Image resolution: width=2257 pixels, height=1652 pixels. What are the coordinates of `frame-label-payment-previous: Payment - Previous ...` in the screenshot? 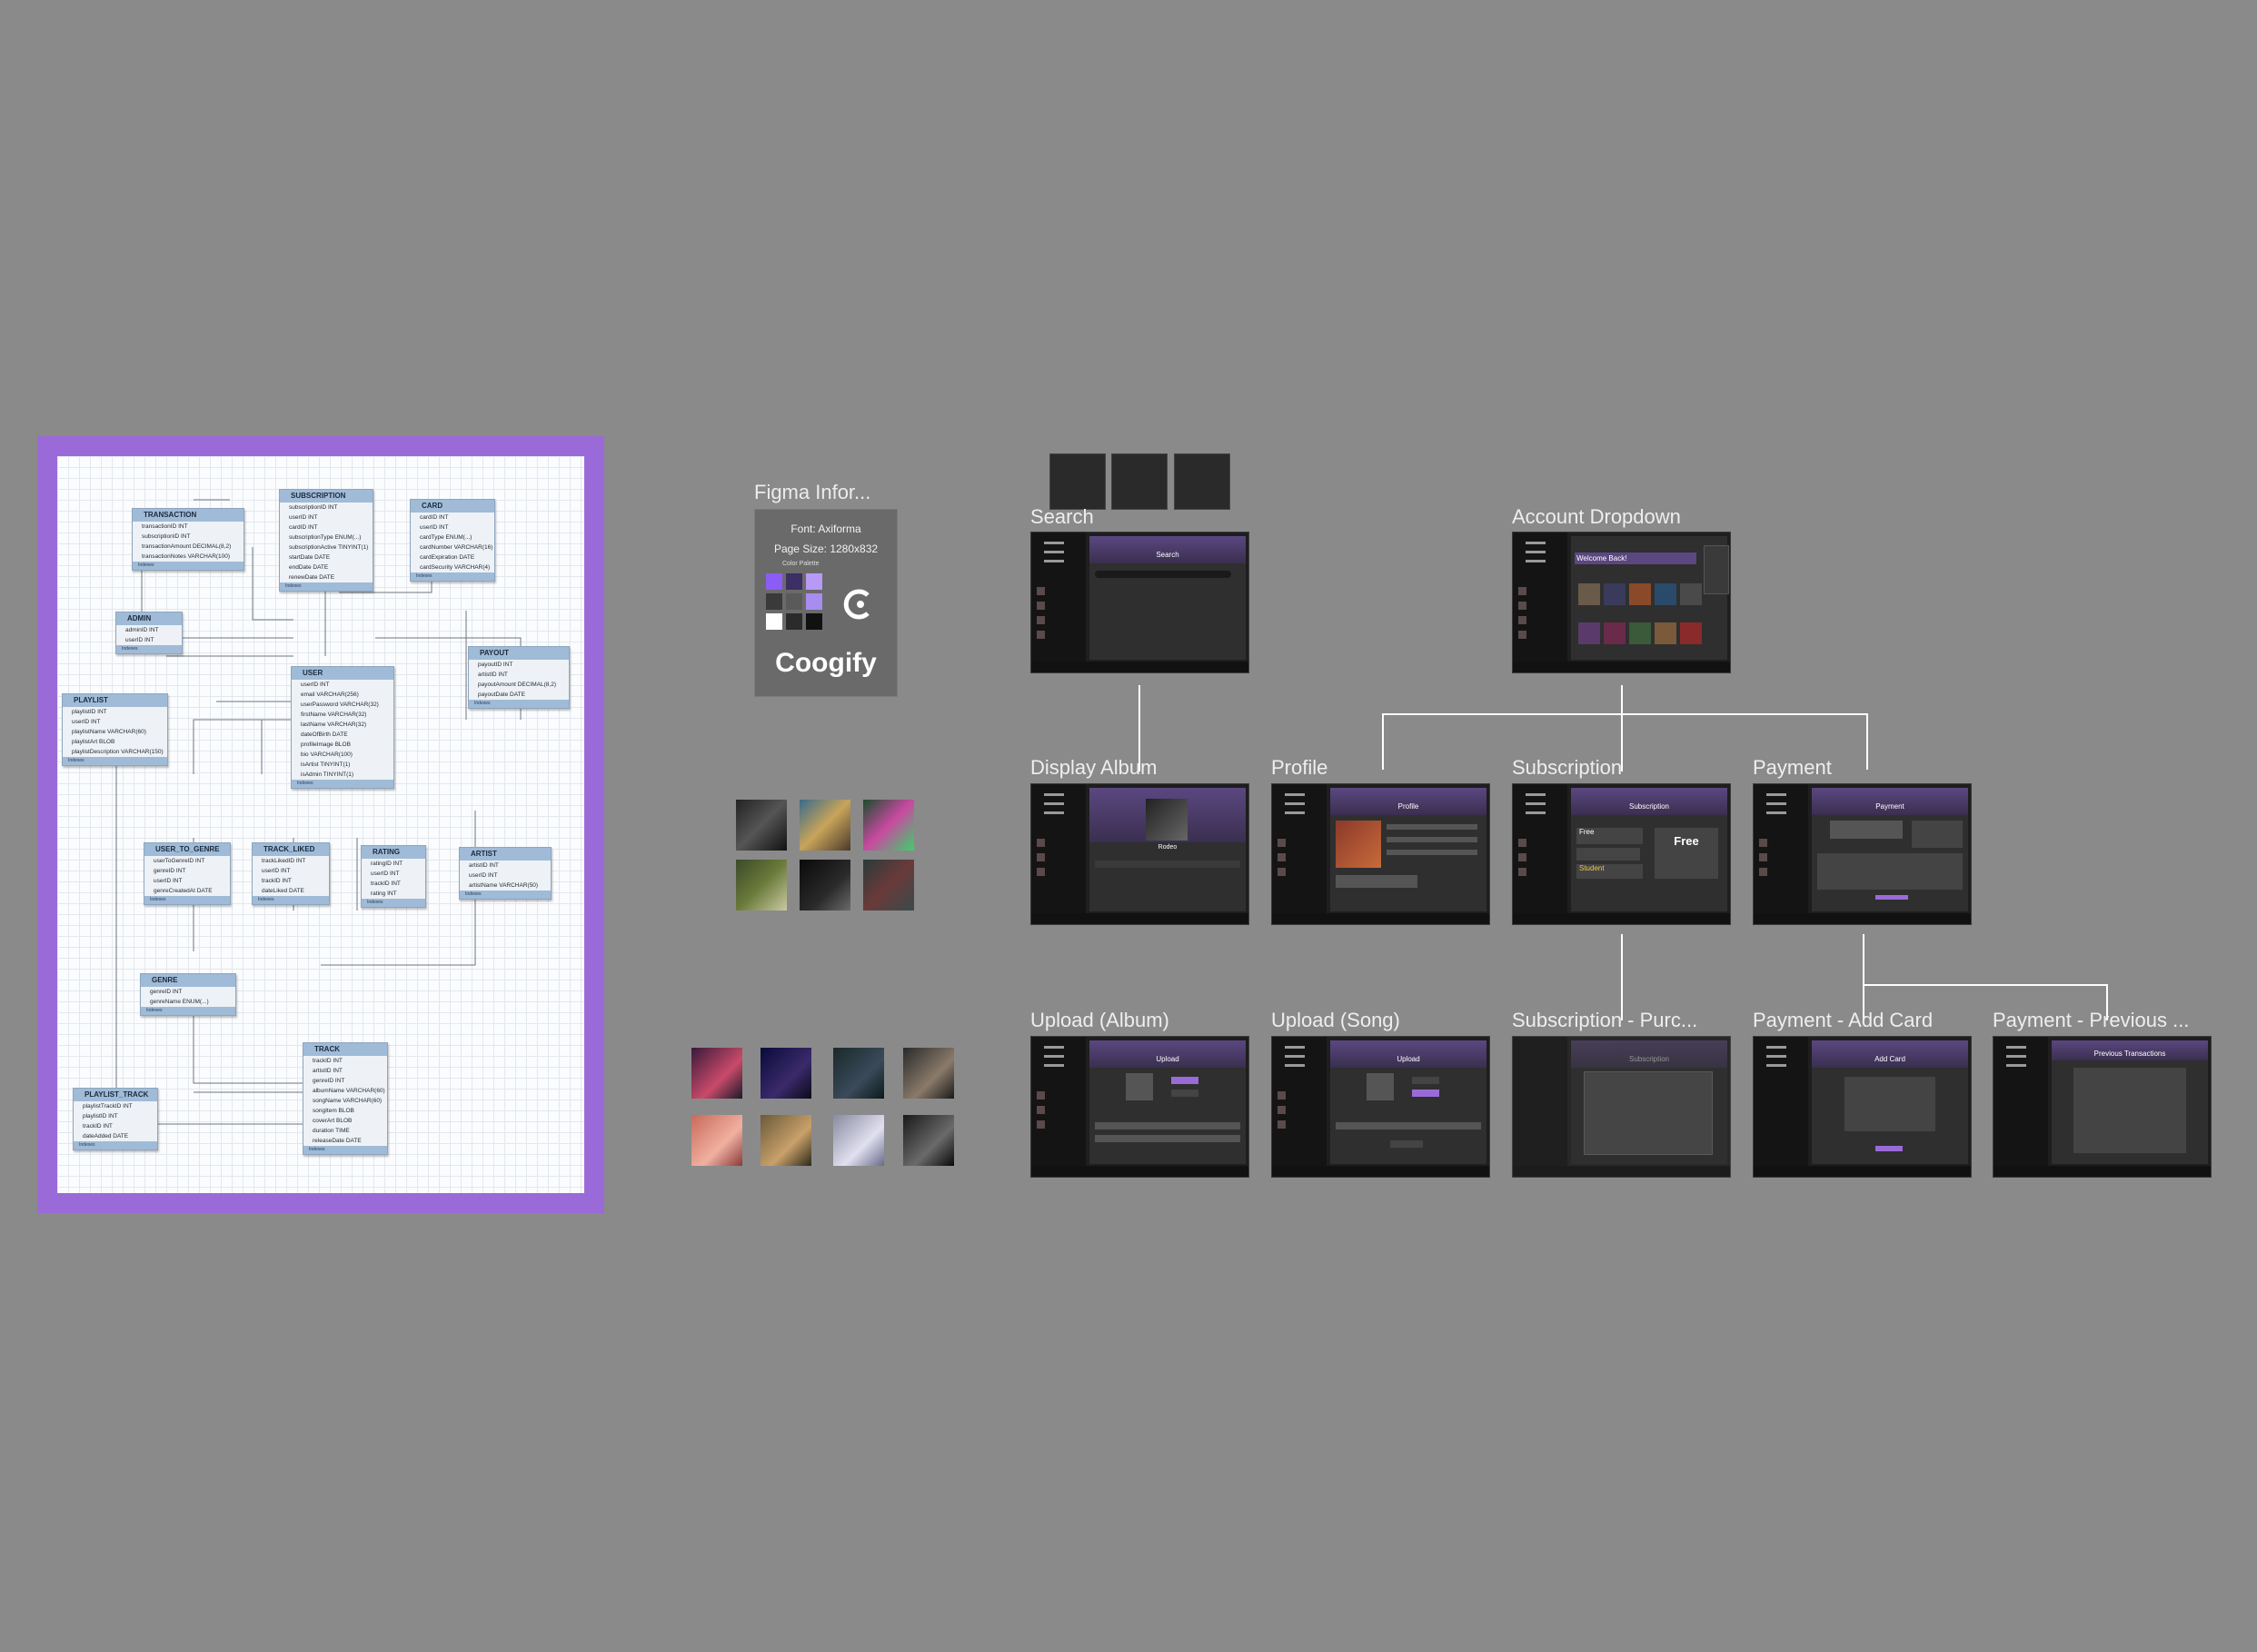 It's located at (2091, 1020).